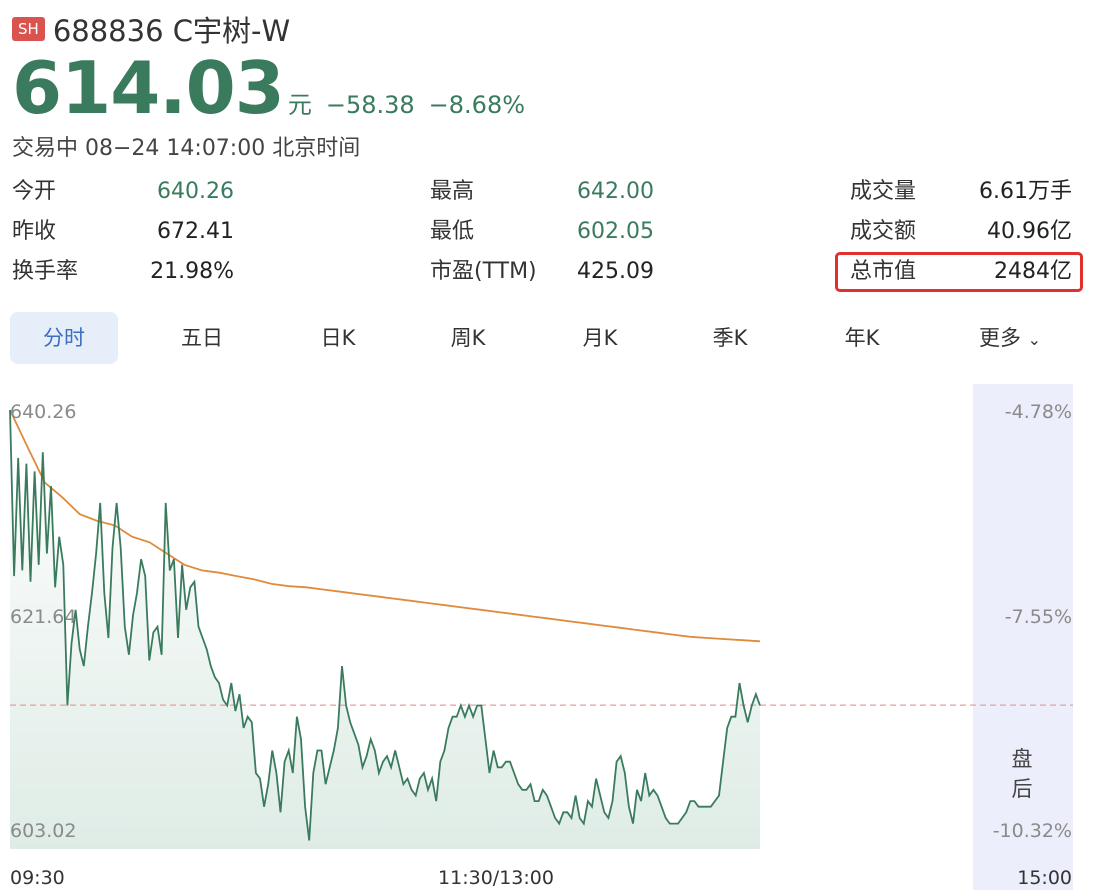 The height and width of the screenshot is (890, 1098). What do you see at coordinates (202, 338) in the screenshot?
I see `tab-five-day: 五日` at bounding box center [202, 338].